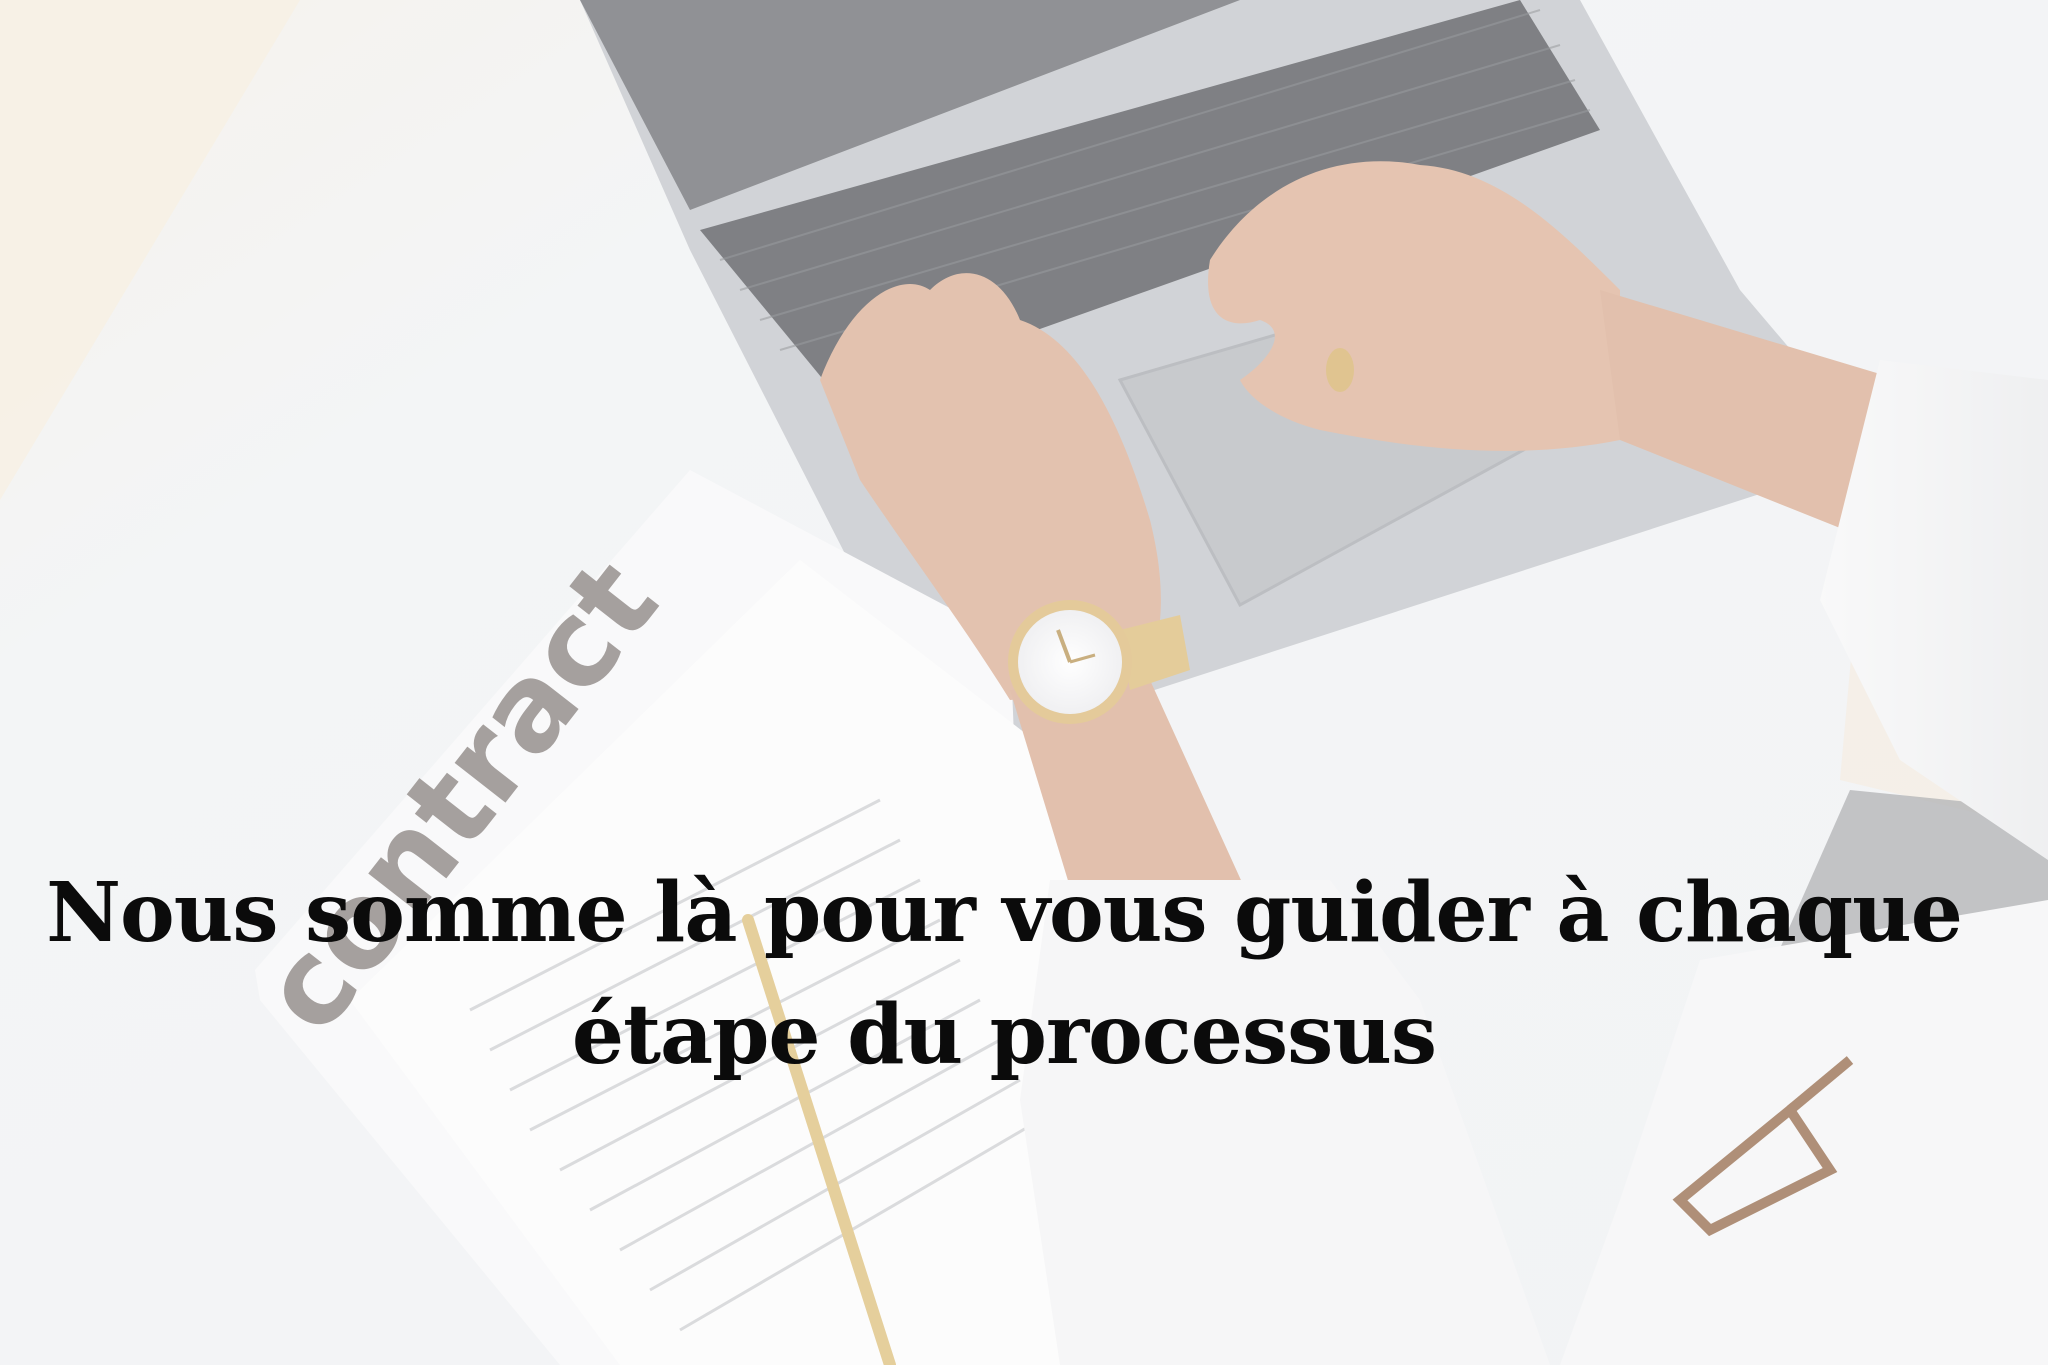 The width and height of the screenshot is (2048, 1365). I want to click on headline-line-2: étape du processus, so click(1004, 1035).